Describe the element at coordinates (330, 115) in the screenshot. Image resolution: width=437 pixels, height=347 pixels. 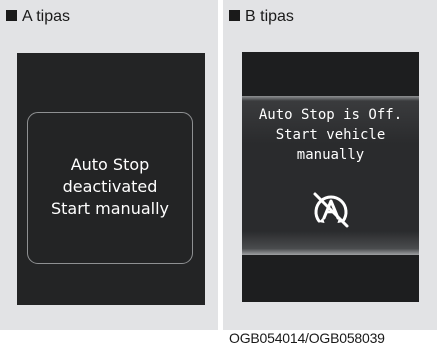
I see `message-b-line-1: Auto Stop is Off.` at that location.